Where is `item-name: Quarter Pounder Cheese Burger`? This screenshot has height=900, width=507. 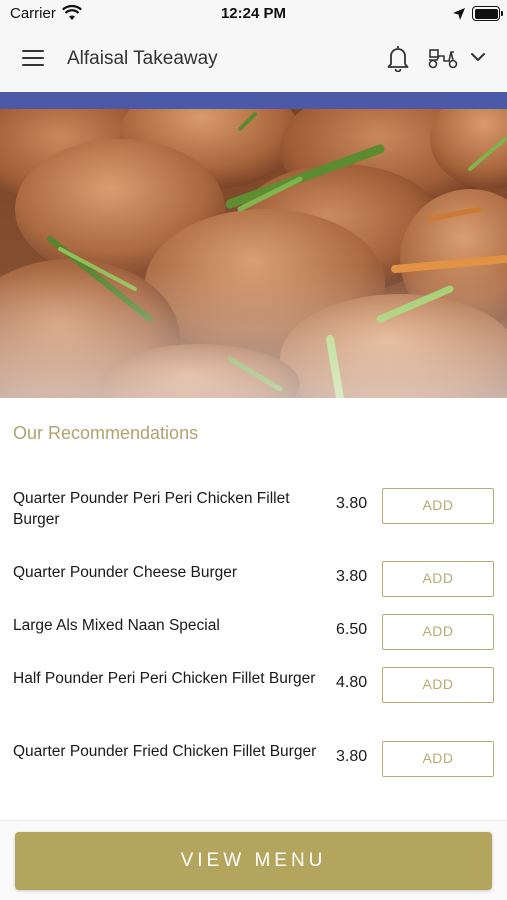 item-name: Quarter Pounder Cheese Burger is located at coordinates (125, 572).